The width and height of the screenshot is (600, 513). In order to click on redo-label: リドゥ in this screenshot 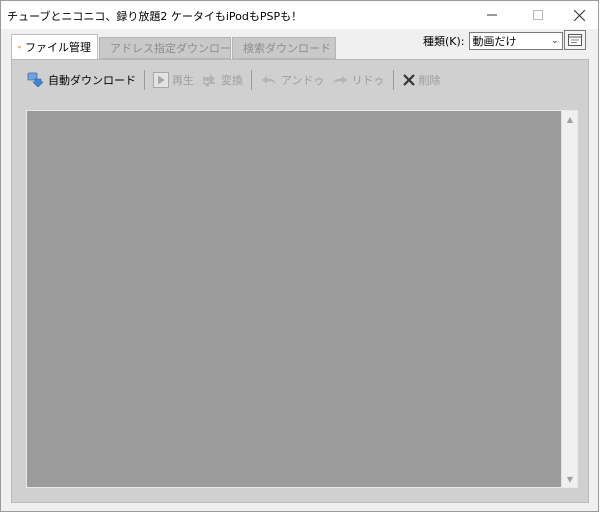, I will do `click(368, 80)`.